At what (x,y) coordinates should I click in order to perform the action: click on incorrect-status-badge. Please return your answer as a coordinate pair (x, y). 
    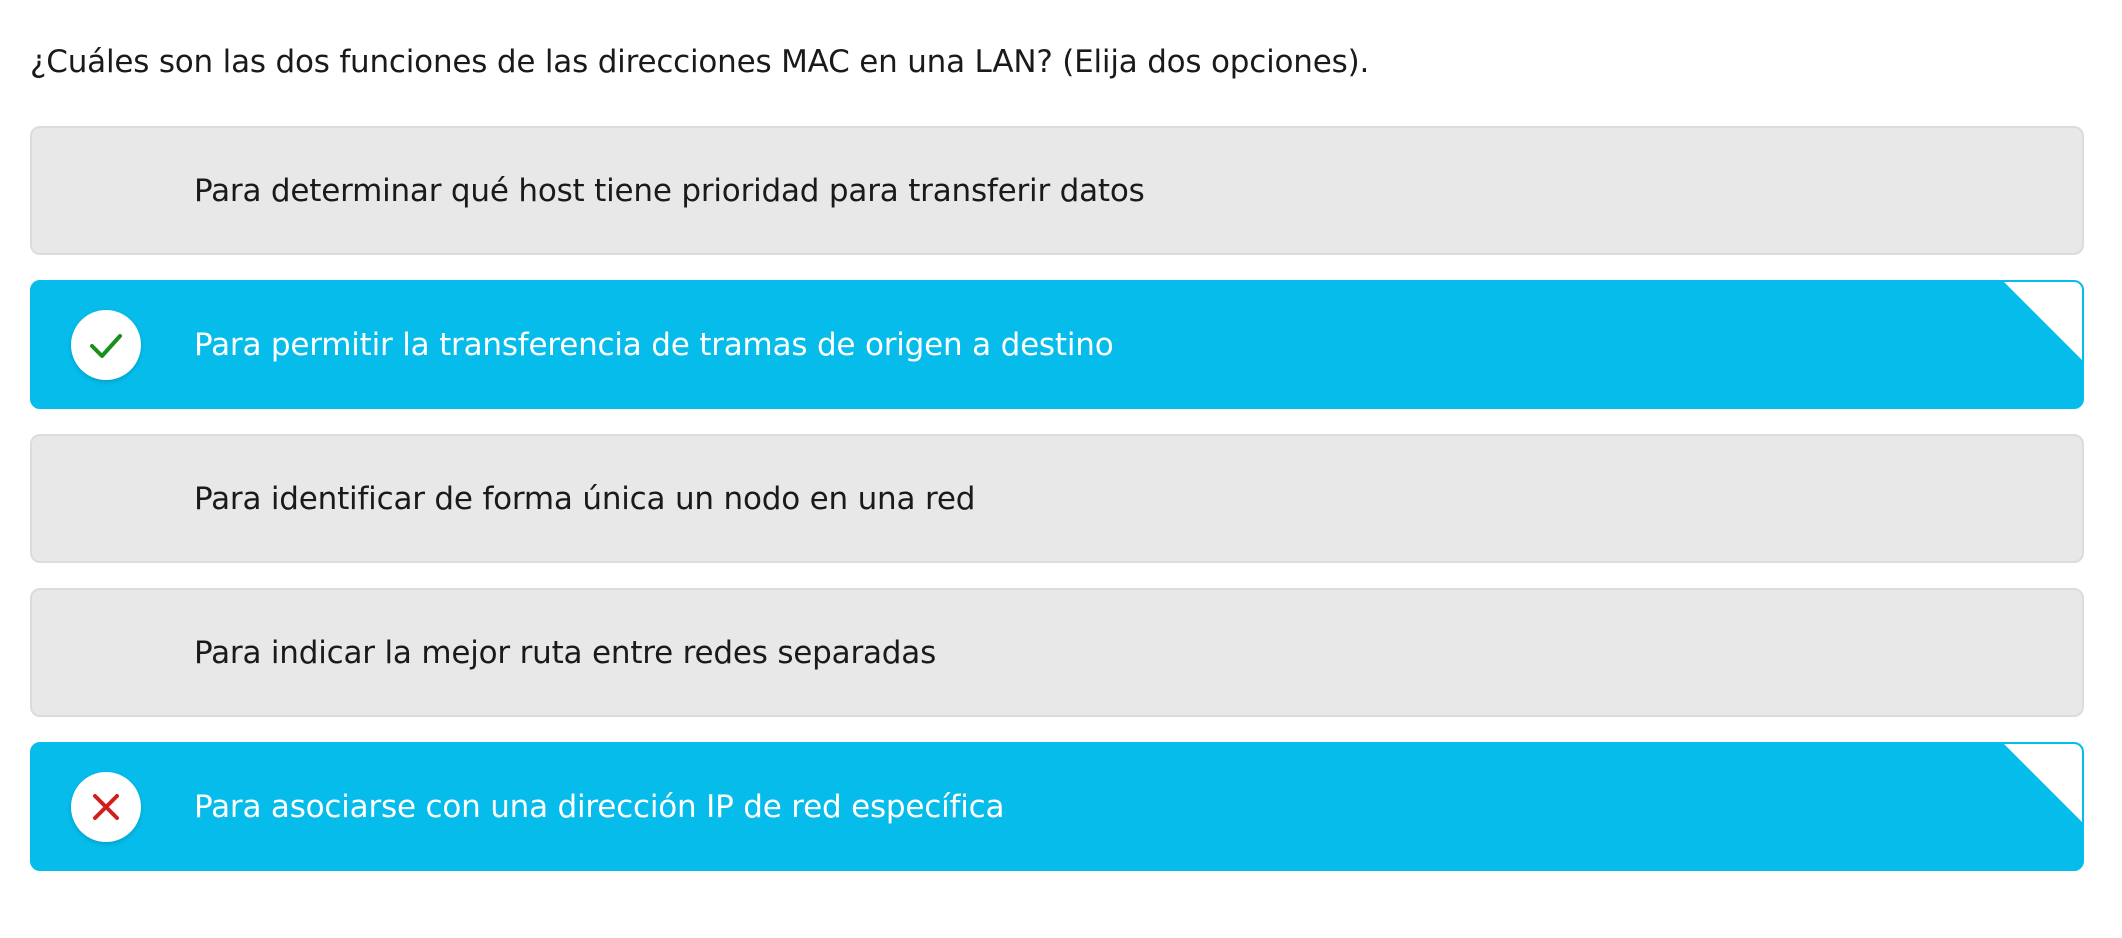
    Looking at the image, I should click on (106, 806).